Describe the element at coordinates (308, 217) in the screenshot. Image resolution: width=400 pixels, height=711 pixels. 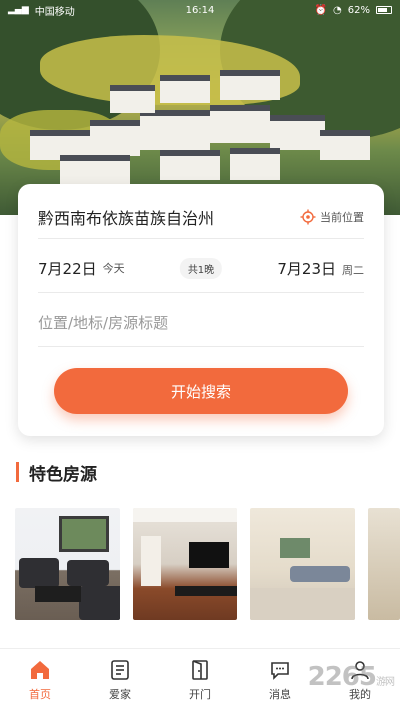
I see `locate-target-icon` at that location.